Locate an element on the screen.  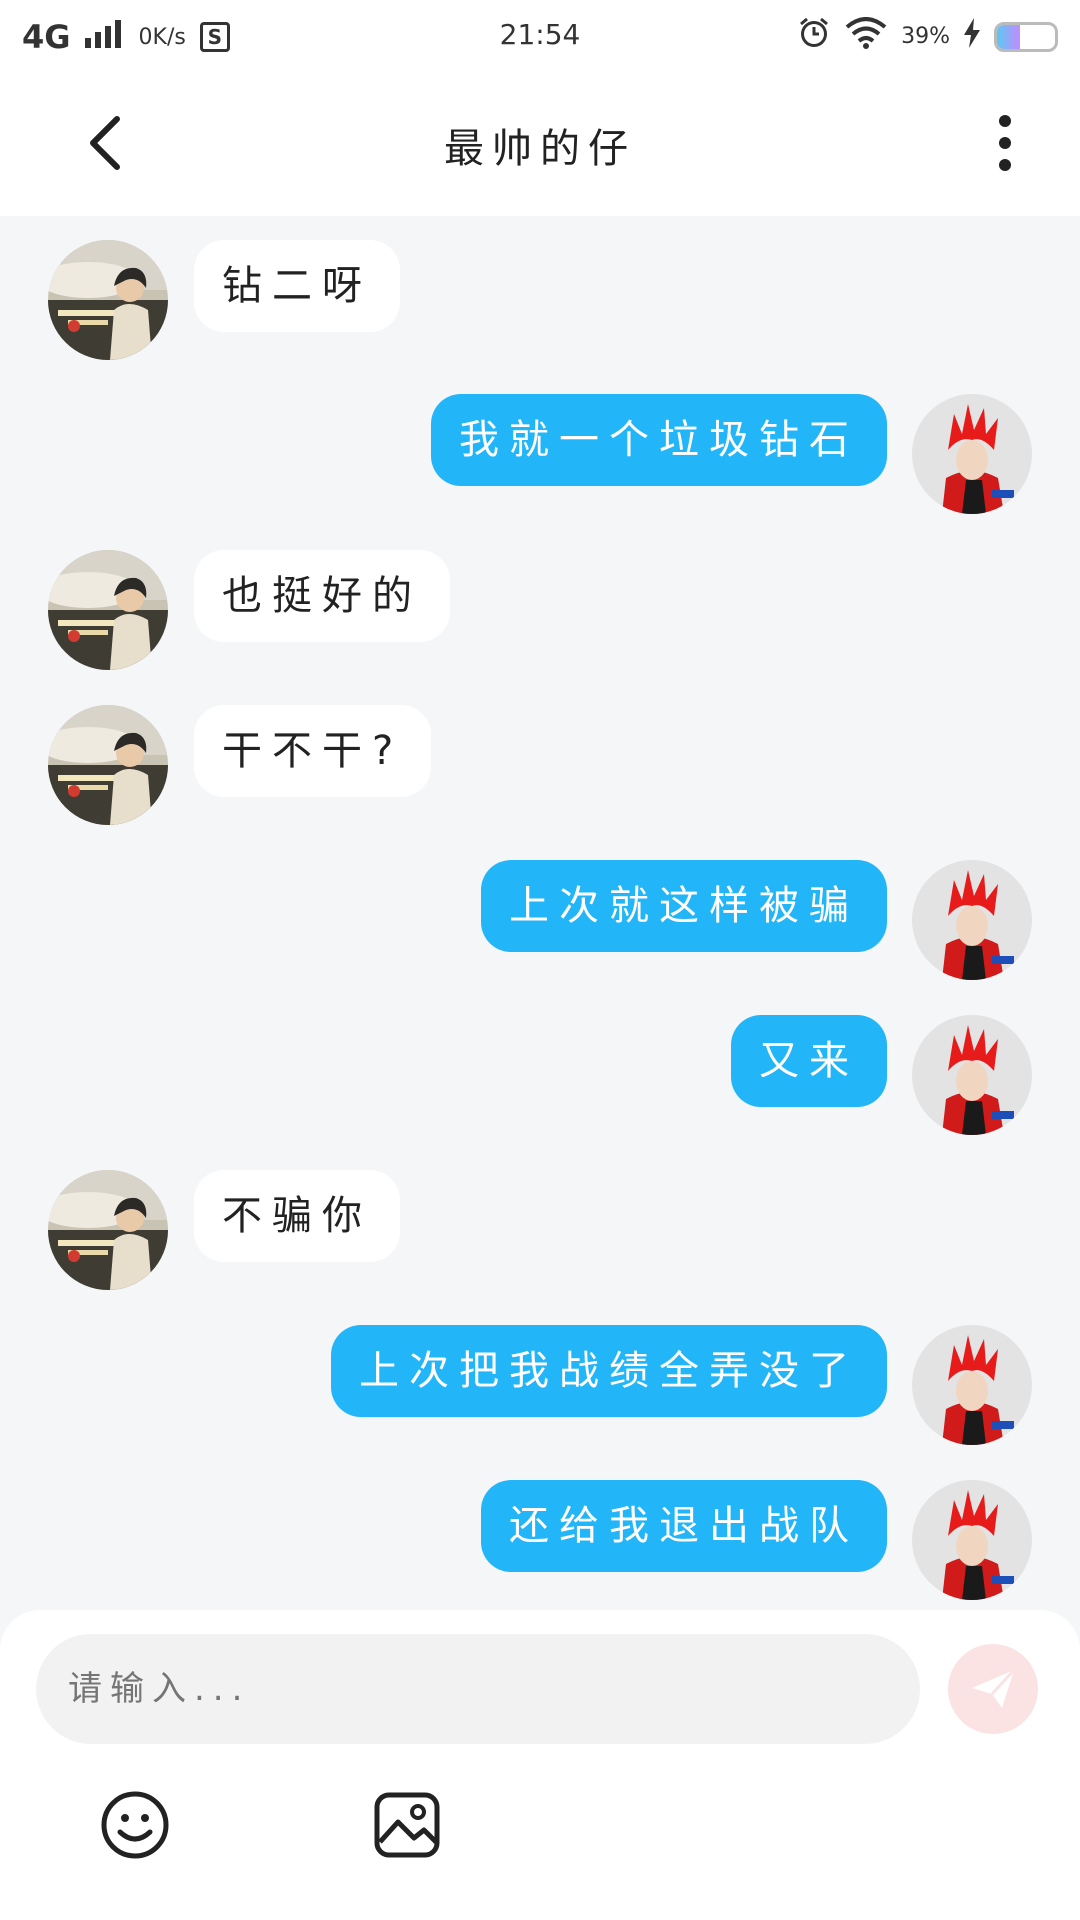
message-row: 干不干? is located at coordinates (540, 765).